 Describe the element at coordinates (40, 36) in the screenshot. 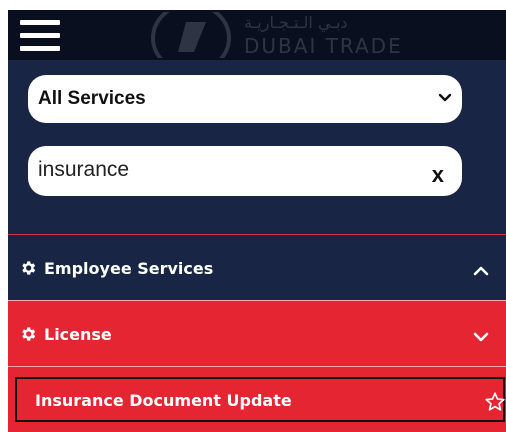

I see `hamburger-menu-icon` at that location.